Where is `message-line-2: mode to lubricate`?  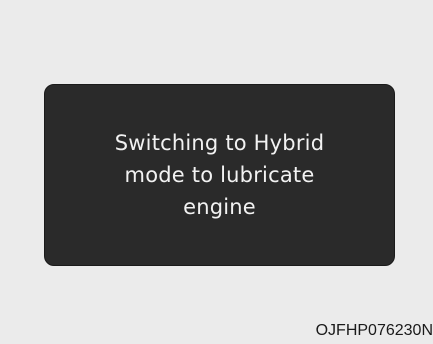 message-line-2: mode to lubricate is located at coordinates (219, 175).